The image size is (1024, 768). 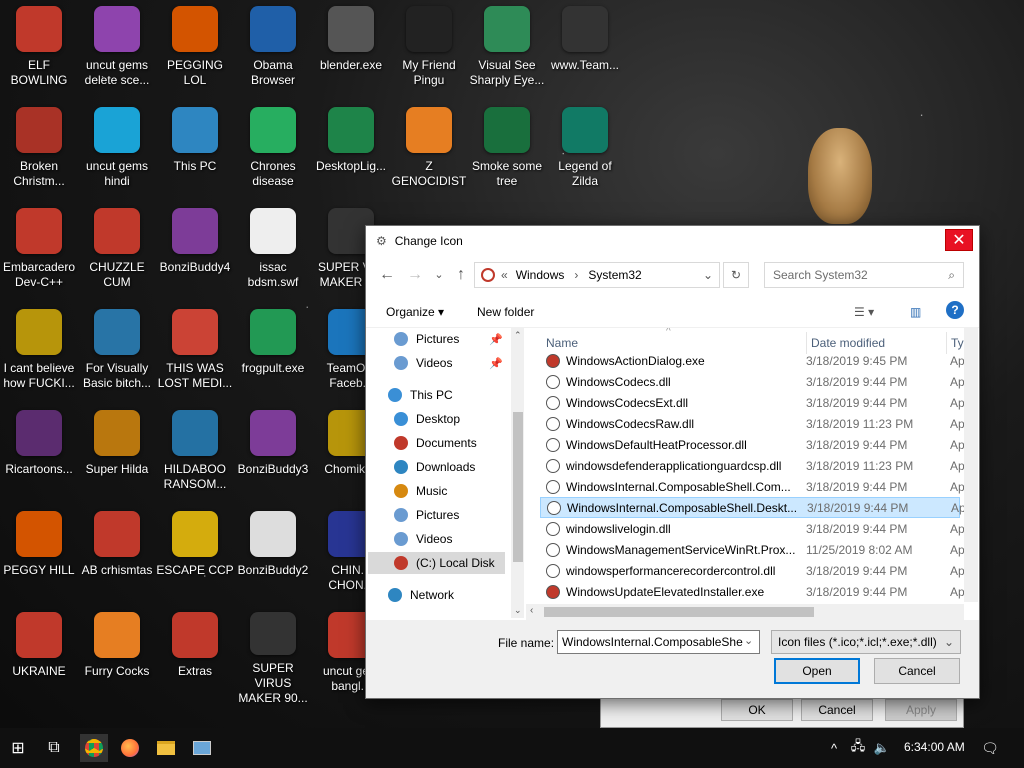 What do you see at coordinates (436, 363) in the screenshot?
I see `nav-tree-item: Videos 📌` at bounding box center [436, 363].